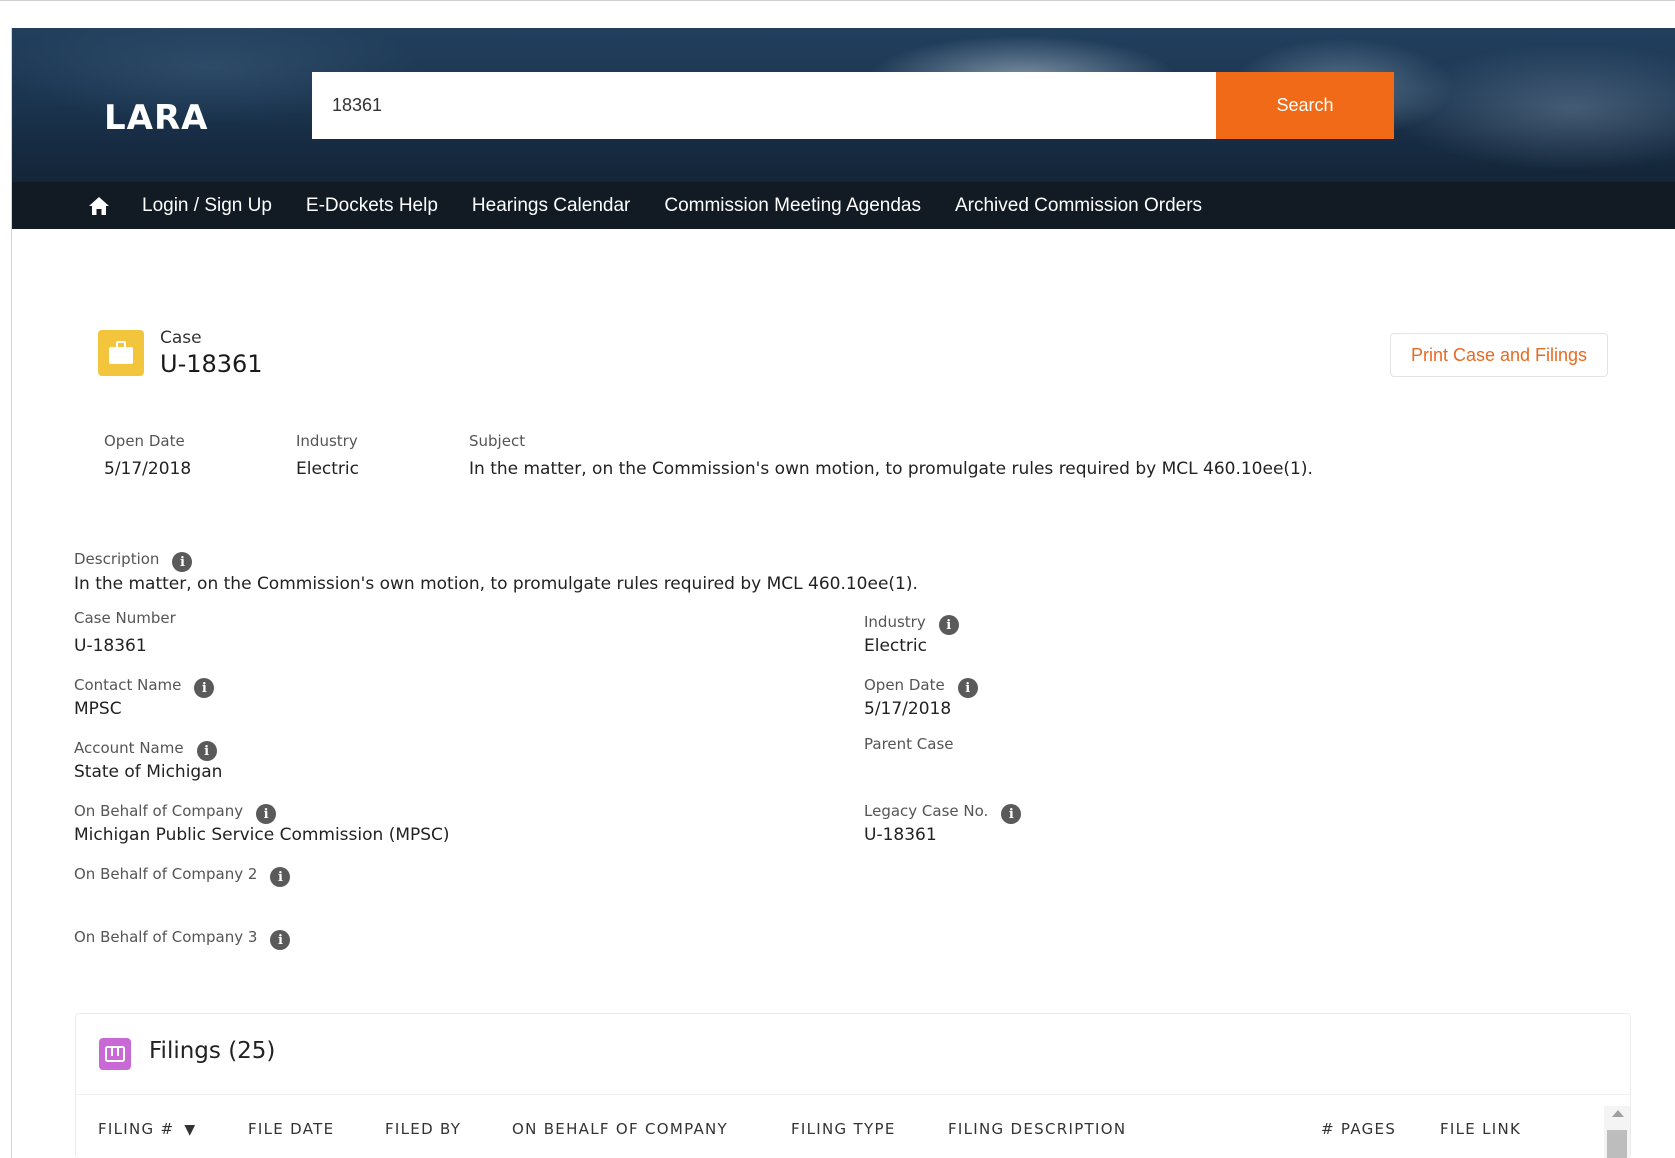 This screenshot has width=1675, height=1158. Describe the element at coordinates (125, 618) in the screenshot. I see `case-number-label: Case Number` at that location.